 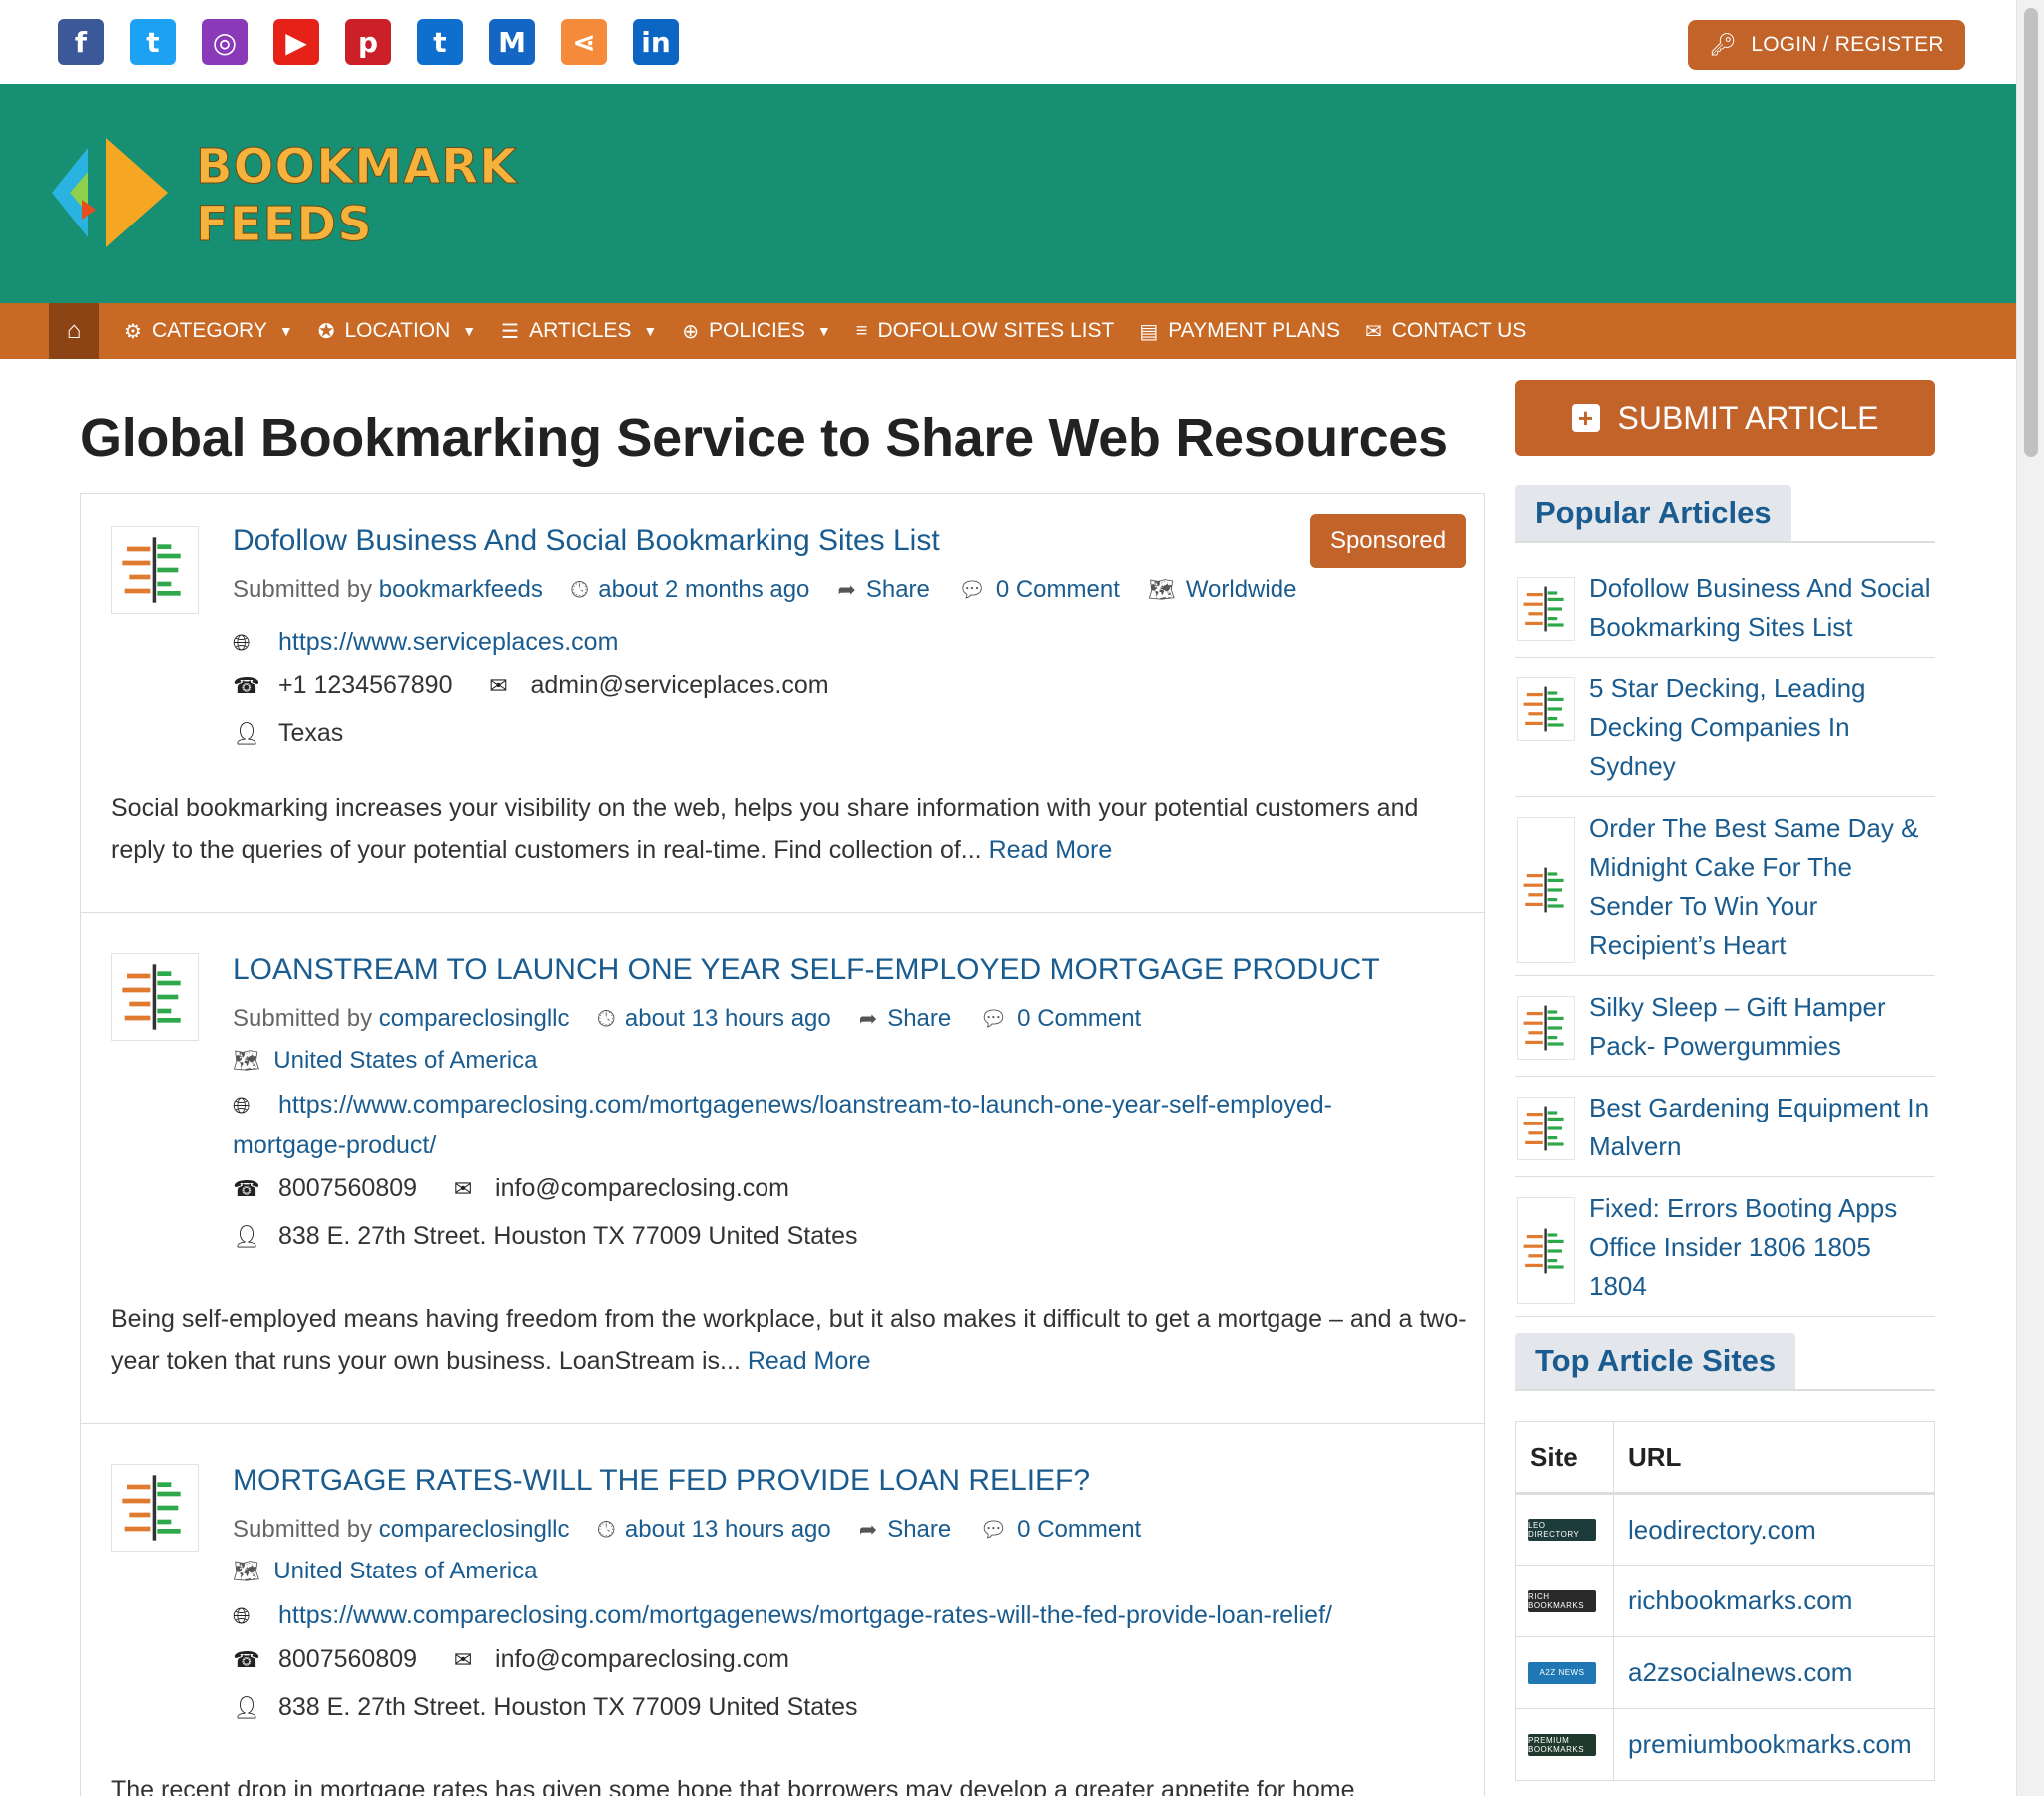 I want to click on nav-item-label: ARTICLES, so click(x=580, y=330).